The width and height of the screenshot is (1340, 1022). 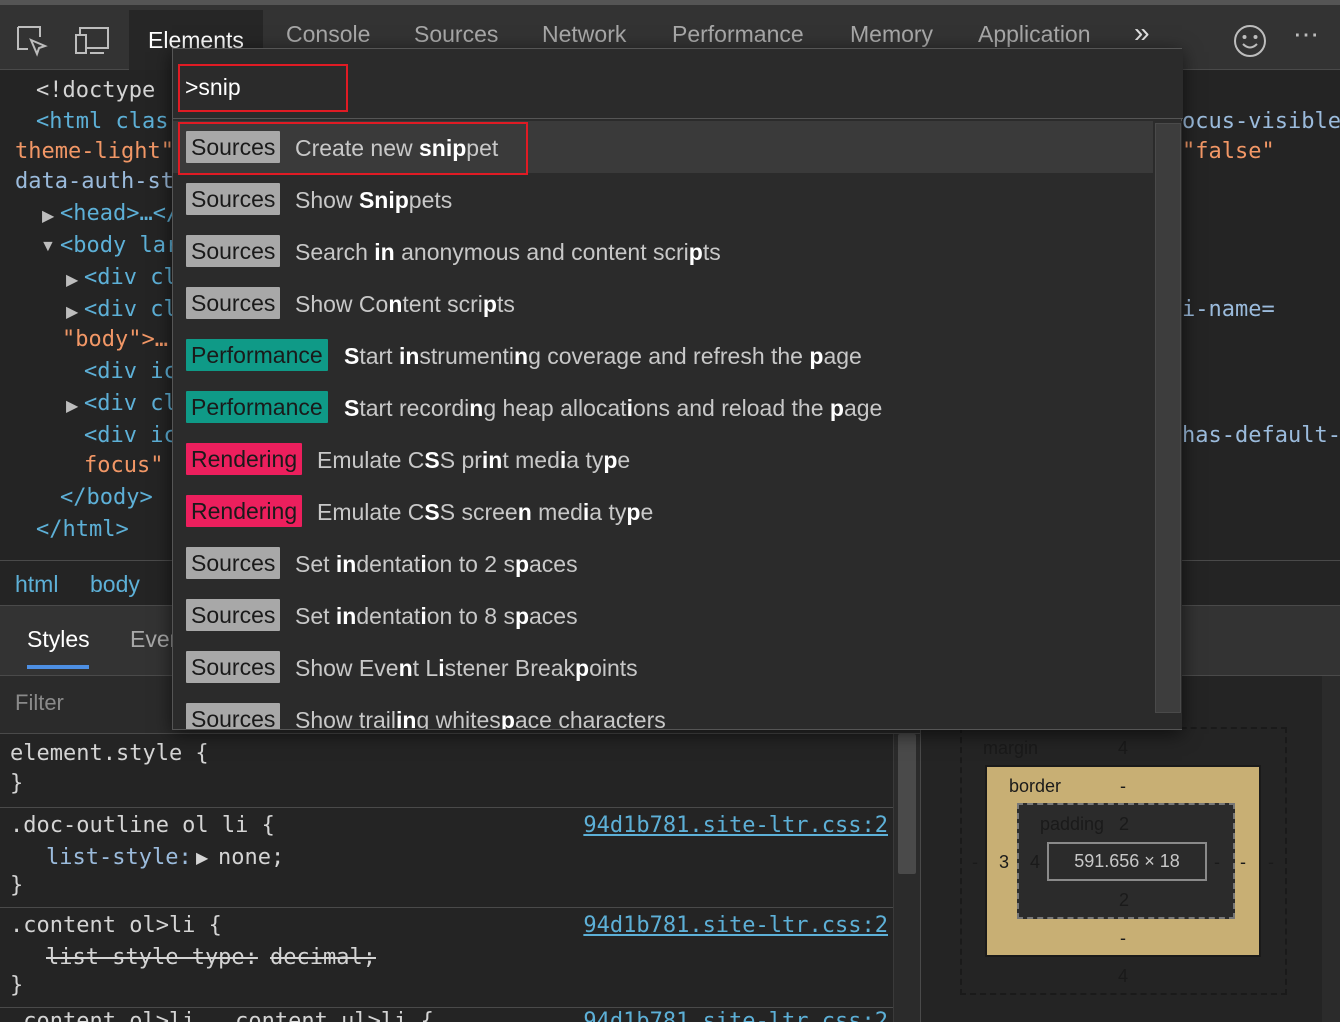 I want to click on command-menu-scrollbar, so click(x=1168, y=425).